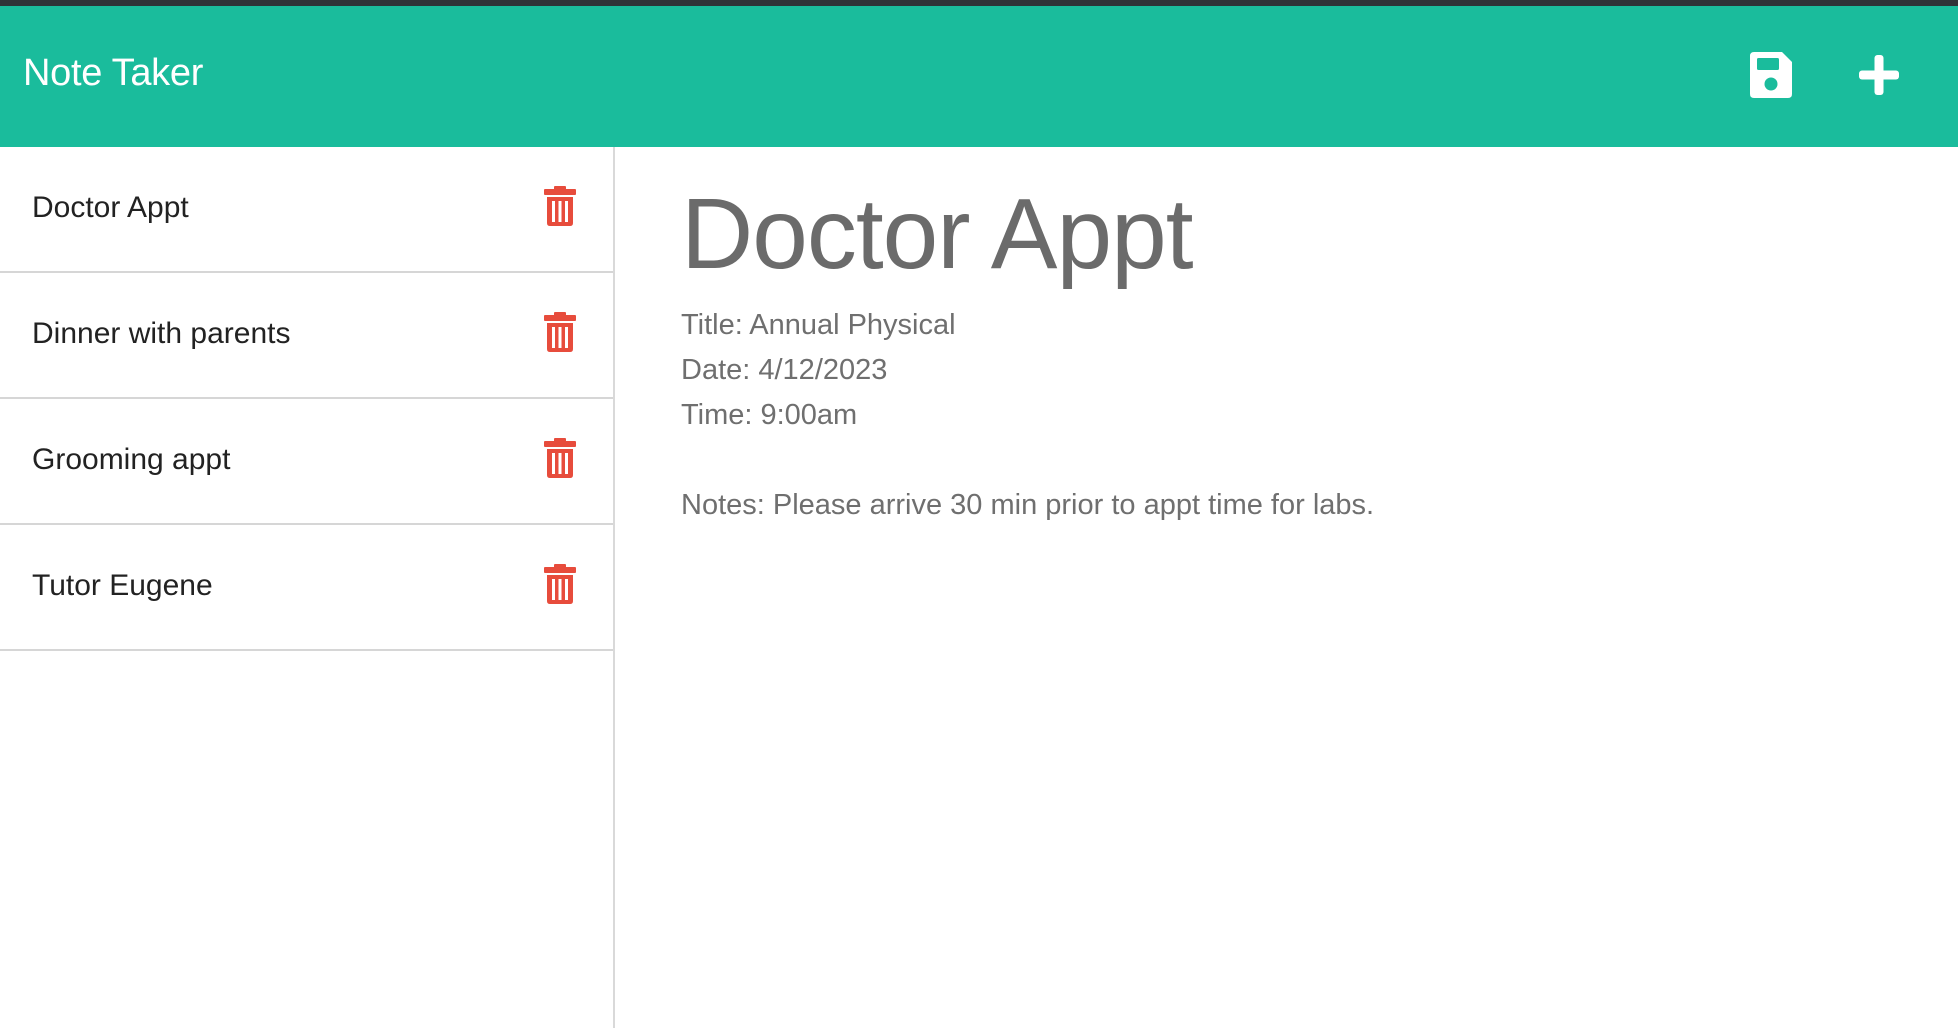 The image size is (1958, 1028). I want to click on list-item: Dinner with parents, so click(306, 336).